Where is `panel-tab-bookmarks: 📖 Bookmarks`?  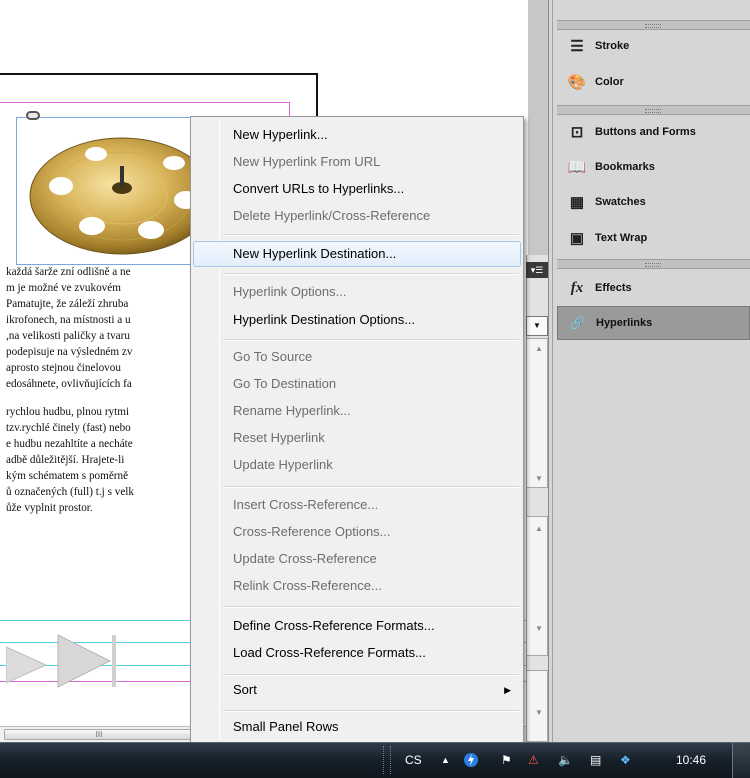 panel-tab-bookmarks: 📖 Bookmarks is located at coordinates (653, 167).